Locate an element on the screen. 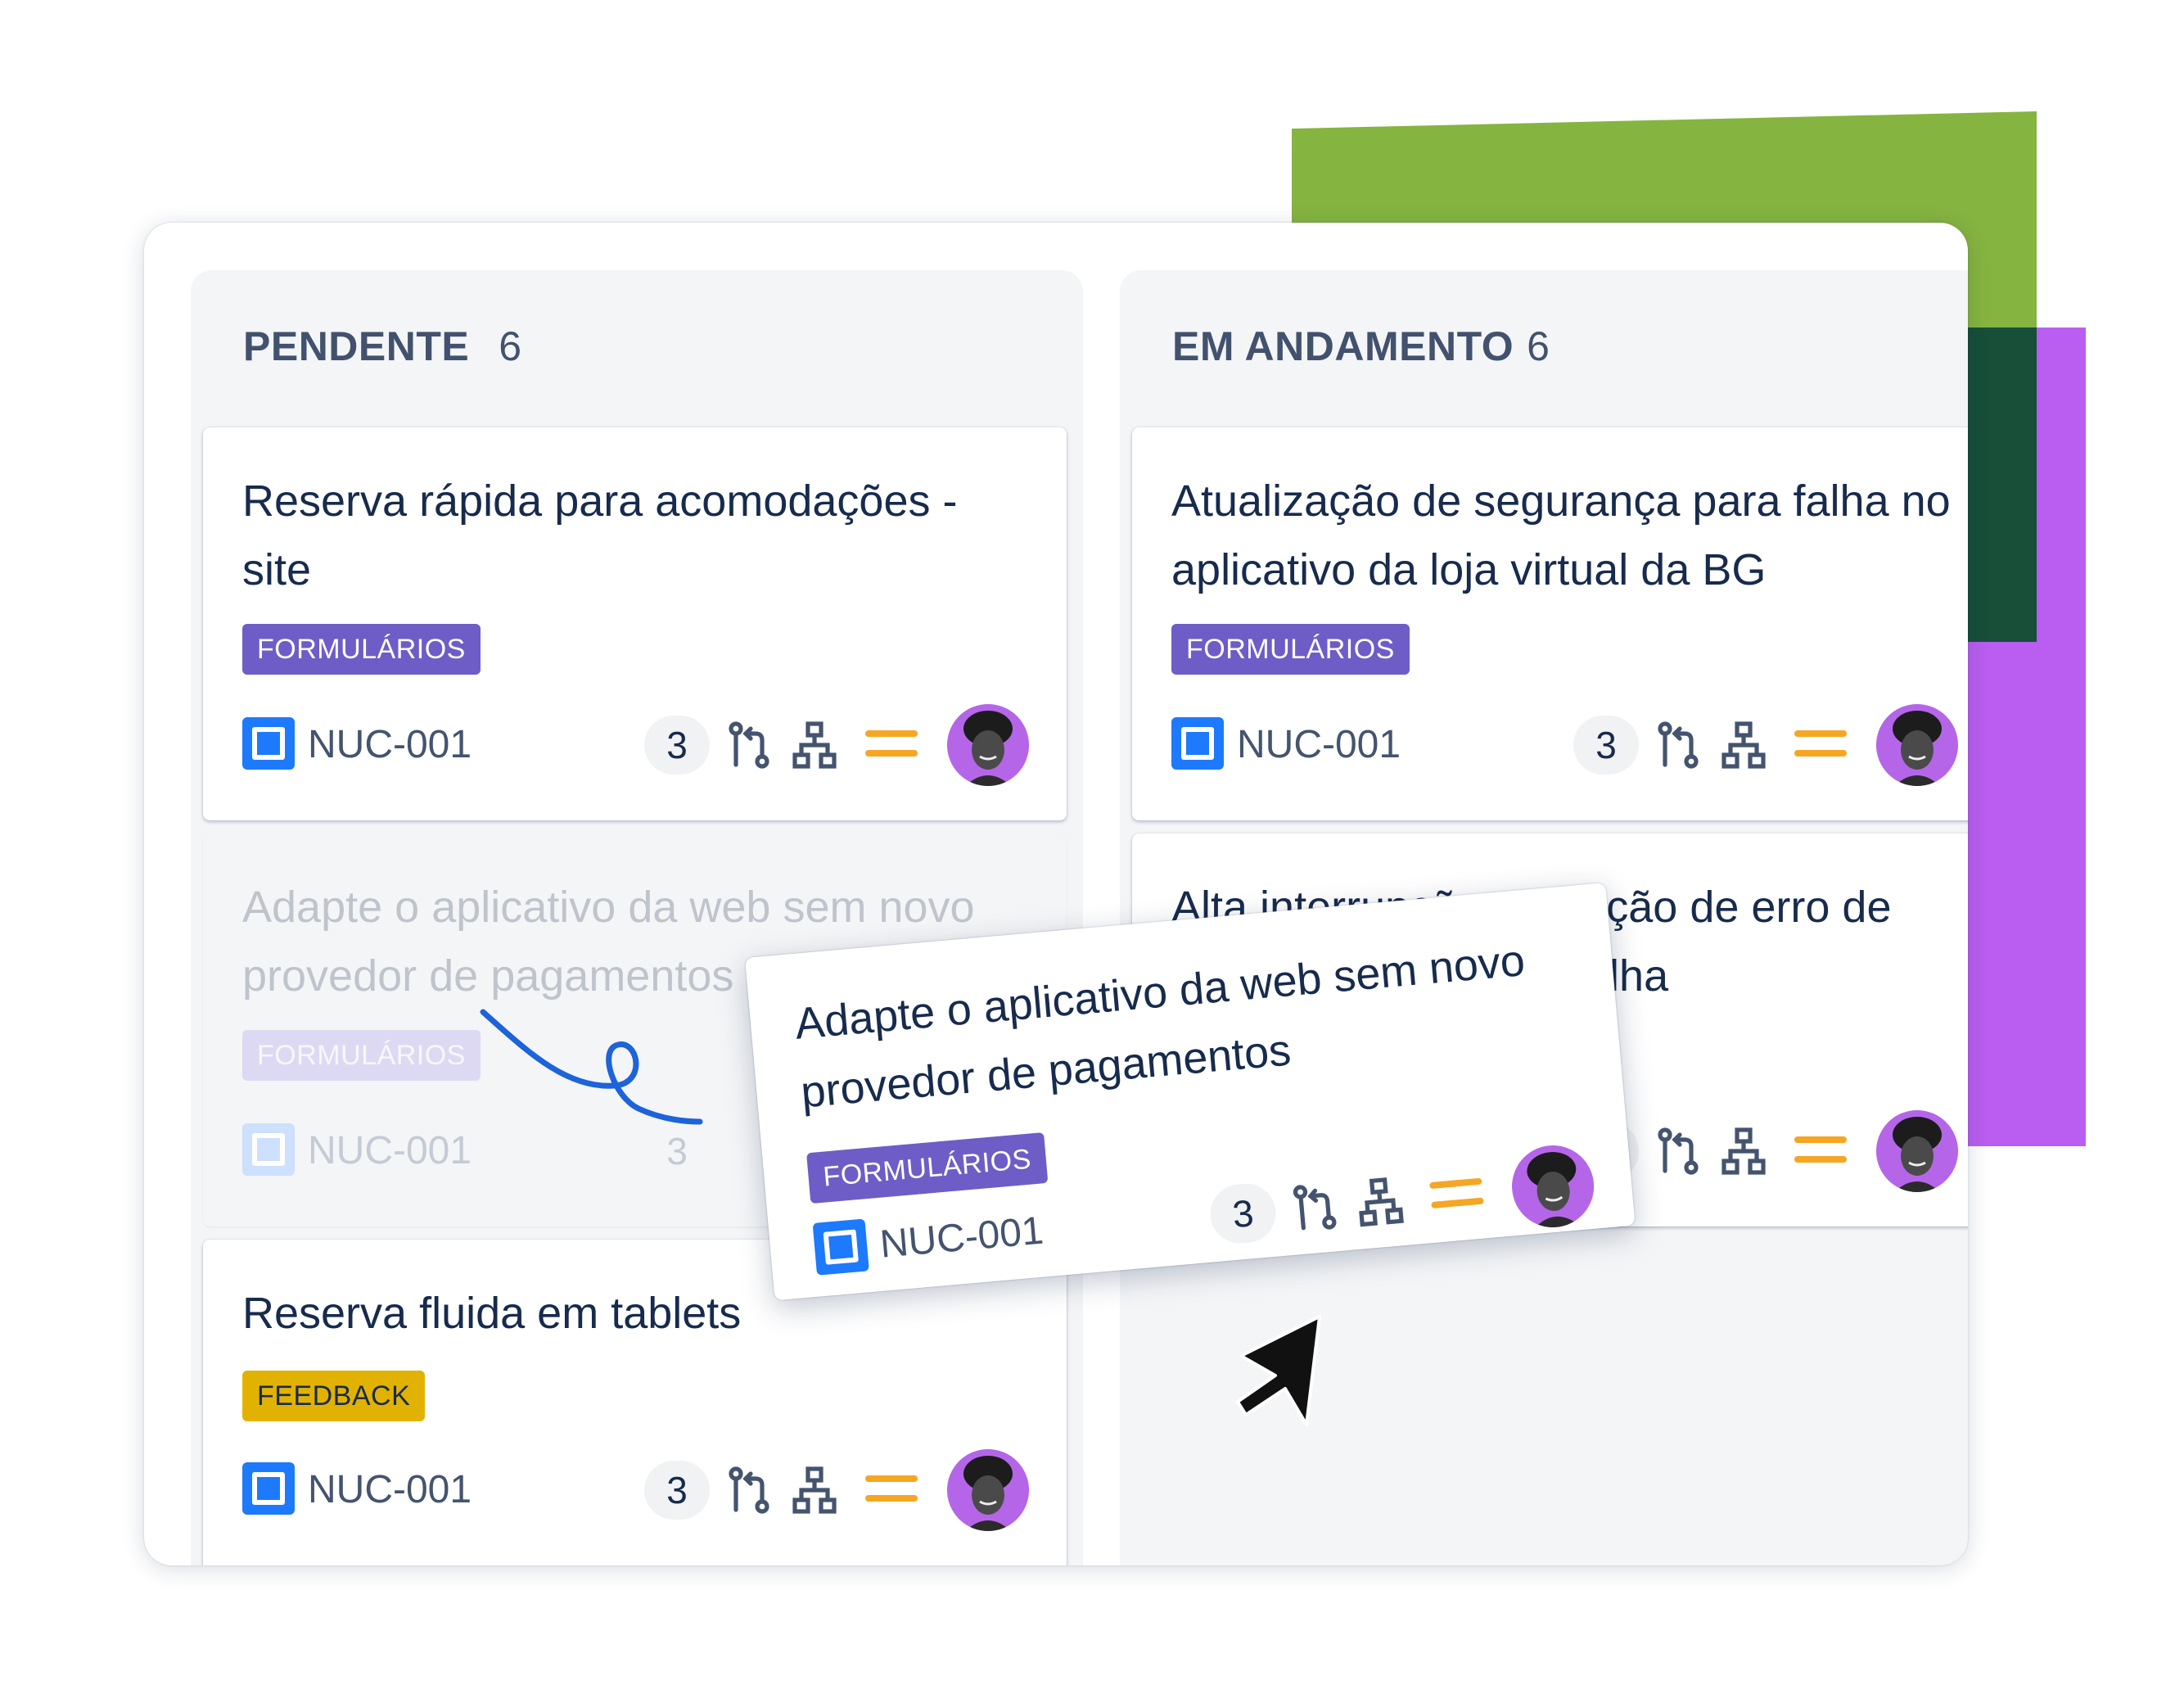 The width and height of the screenshot is (2184, 1703). label-tag: FEEDBACK is located at coordinates (334, 1396).